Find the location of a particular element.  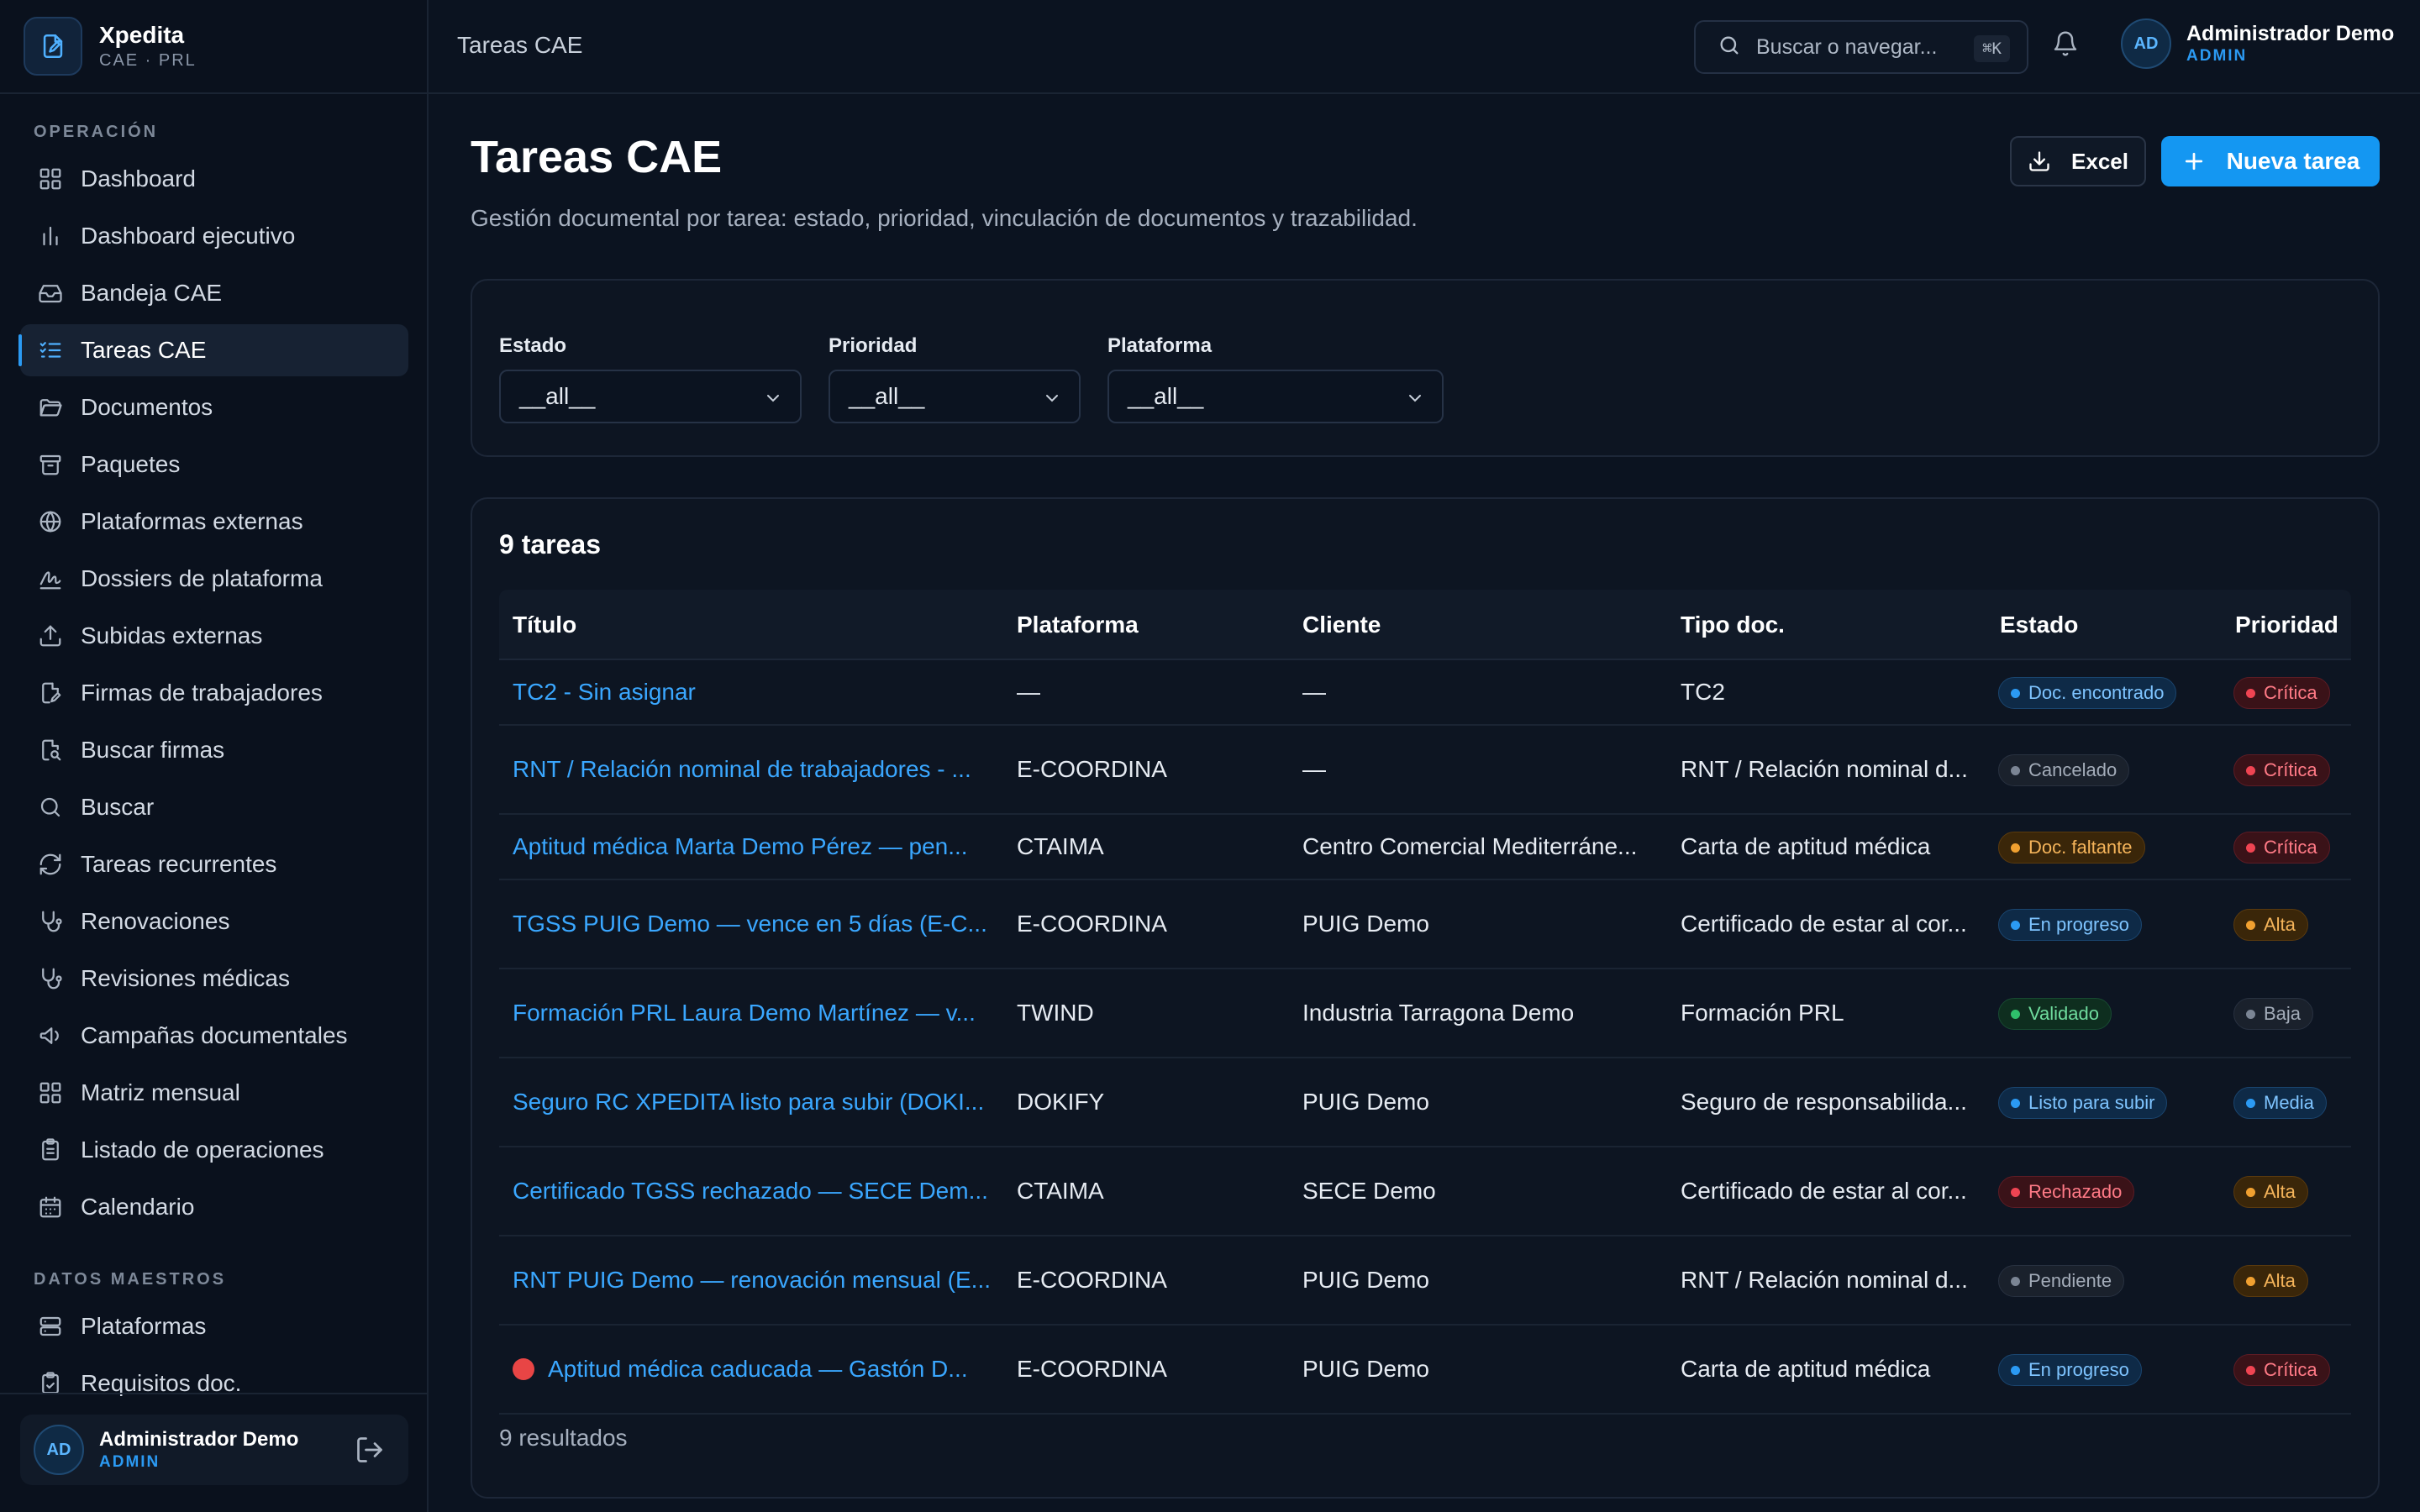

sidebar-item-subidas-externas: Subidas externas is located at coordinates (214, 636).